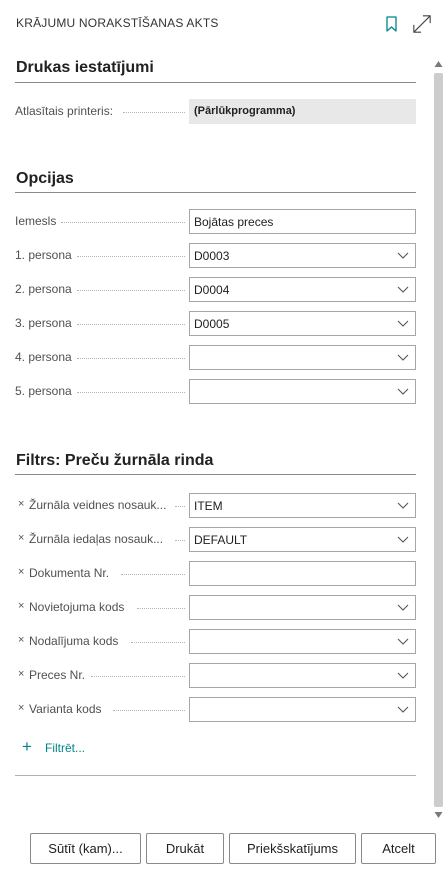 Image resolution: width=445 pixels, height=871 pixels. What do you see at coordinates (302, 607) in the screenshot?
I see `location-code-select` at bounding box center [302, 607].